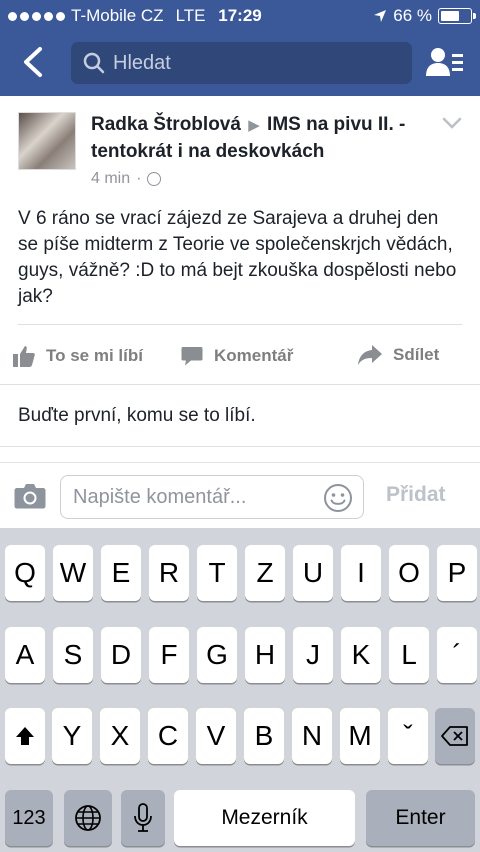 The height and width of the screenshot is (852, 480). I want to click on key-h: H, so click(265, 655).